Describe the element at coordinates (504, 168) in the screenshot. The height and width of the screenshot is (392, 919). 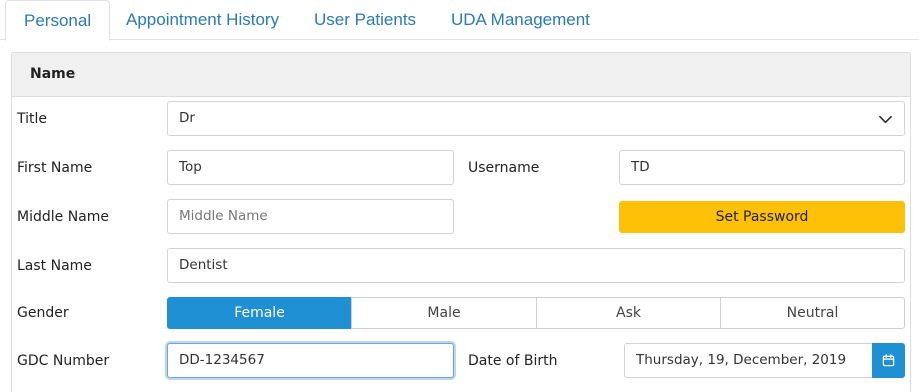
I see `username-label: Username` at that location.